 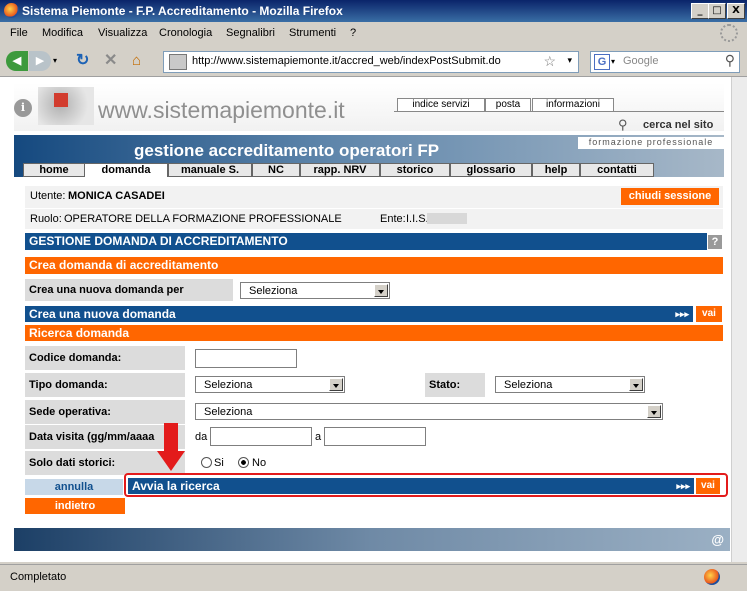 What do you see at coordinates (670, 196) in the screenshot?
I see `chiudi-sessione-button: chiudi sessione` at bounding box center [670, 196].